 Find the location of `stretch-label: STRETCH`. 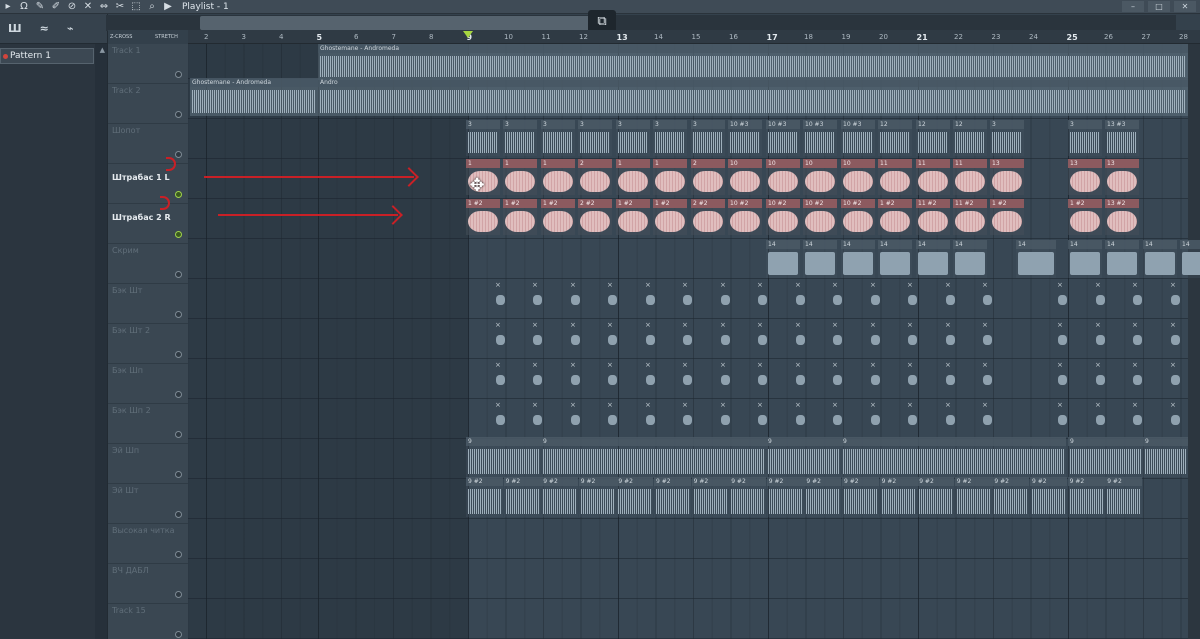

stretch-label: STRETCH is located at coordinates (166, 37).